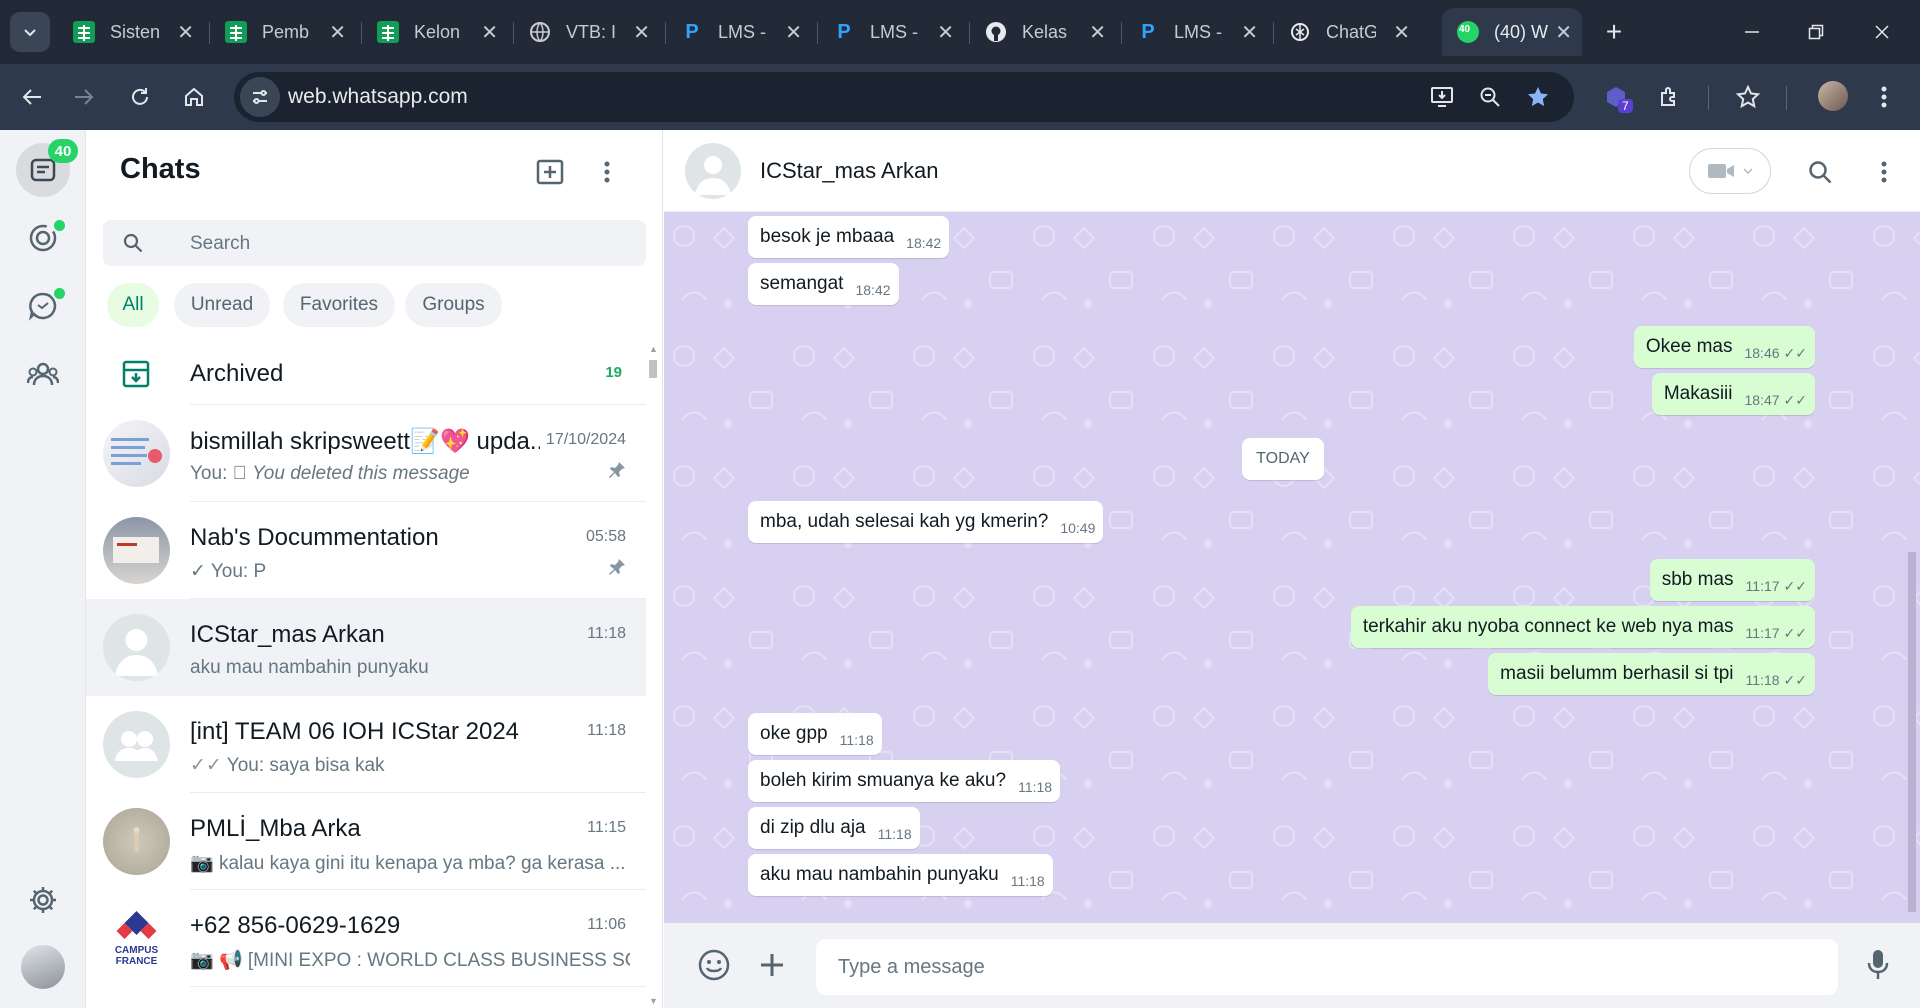 The height and width of the screenshot is (1008, 1920). What do you see at coordinates (742, 32) in the screenshot?
I see `browser-tab-5: P LMS - ✕` at bounding box center [742, 32].